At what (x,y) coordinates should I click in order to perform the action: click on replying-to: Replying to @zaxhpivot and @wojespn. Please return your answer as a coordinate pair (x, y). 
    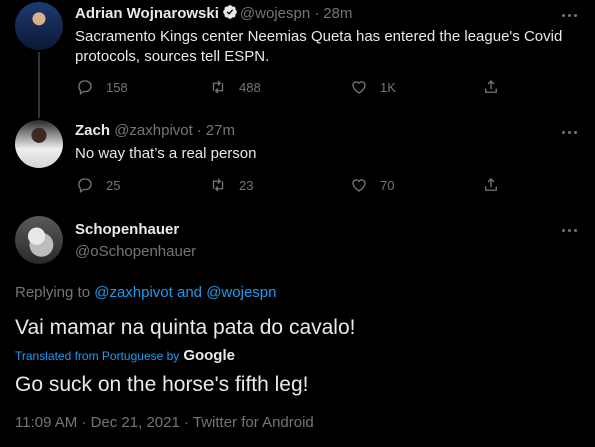
    Looking at the image, I should click on (145, 292).